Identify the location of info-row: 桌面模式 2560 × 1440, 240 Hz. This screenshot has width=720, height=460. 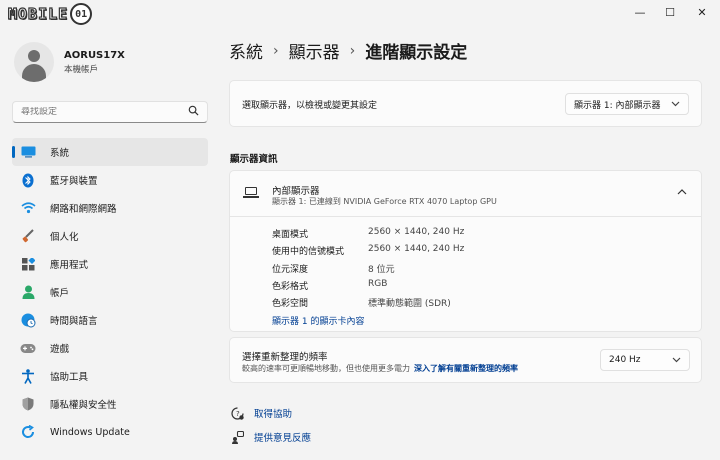
(368, 233).